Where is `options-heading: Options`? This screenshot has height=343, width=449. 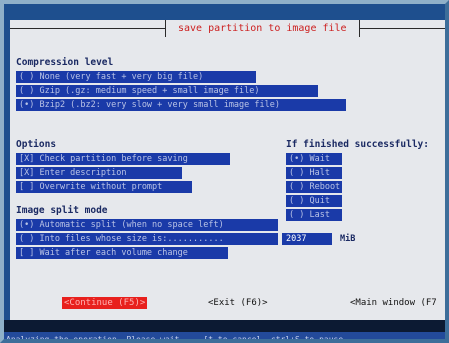
options-heading: Options is located at coordinates (36, 144).